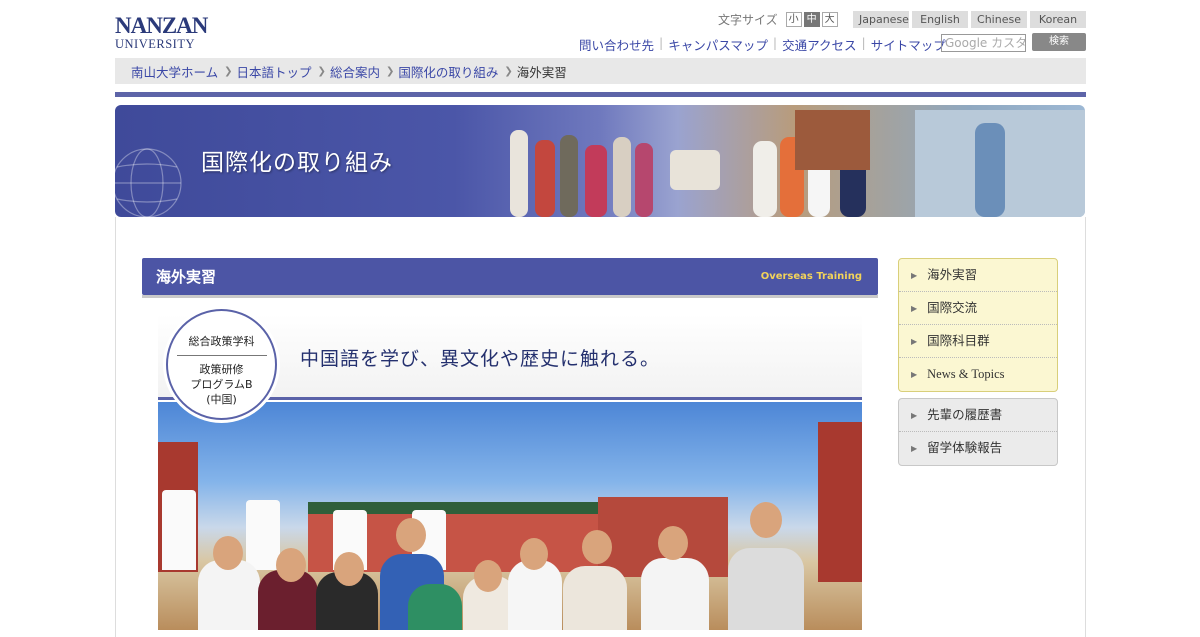 This screenshot has height=637, width=1200. I want to click on page-banner: 国際化の取り組み, so click(600, 161).